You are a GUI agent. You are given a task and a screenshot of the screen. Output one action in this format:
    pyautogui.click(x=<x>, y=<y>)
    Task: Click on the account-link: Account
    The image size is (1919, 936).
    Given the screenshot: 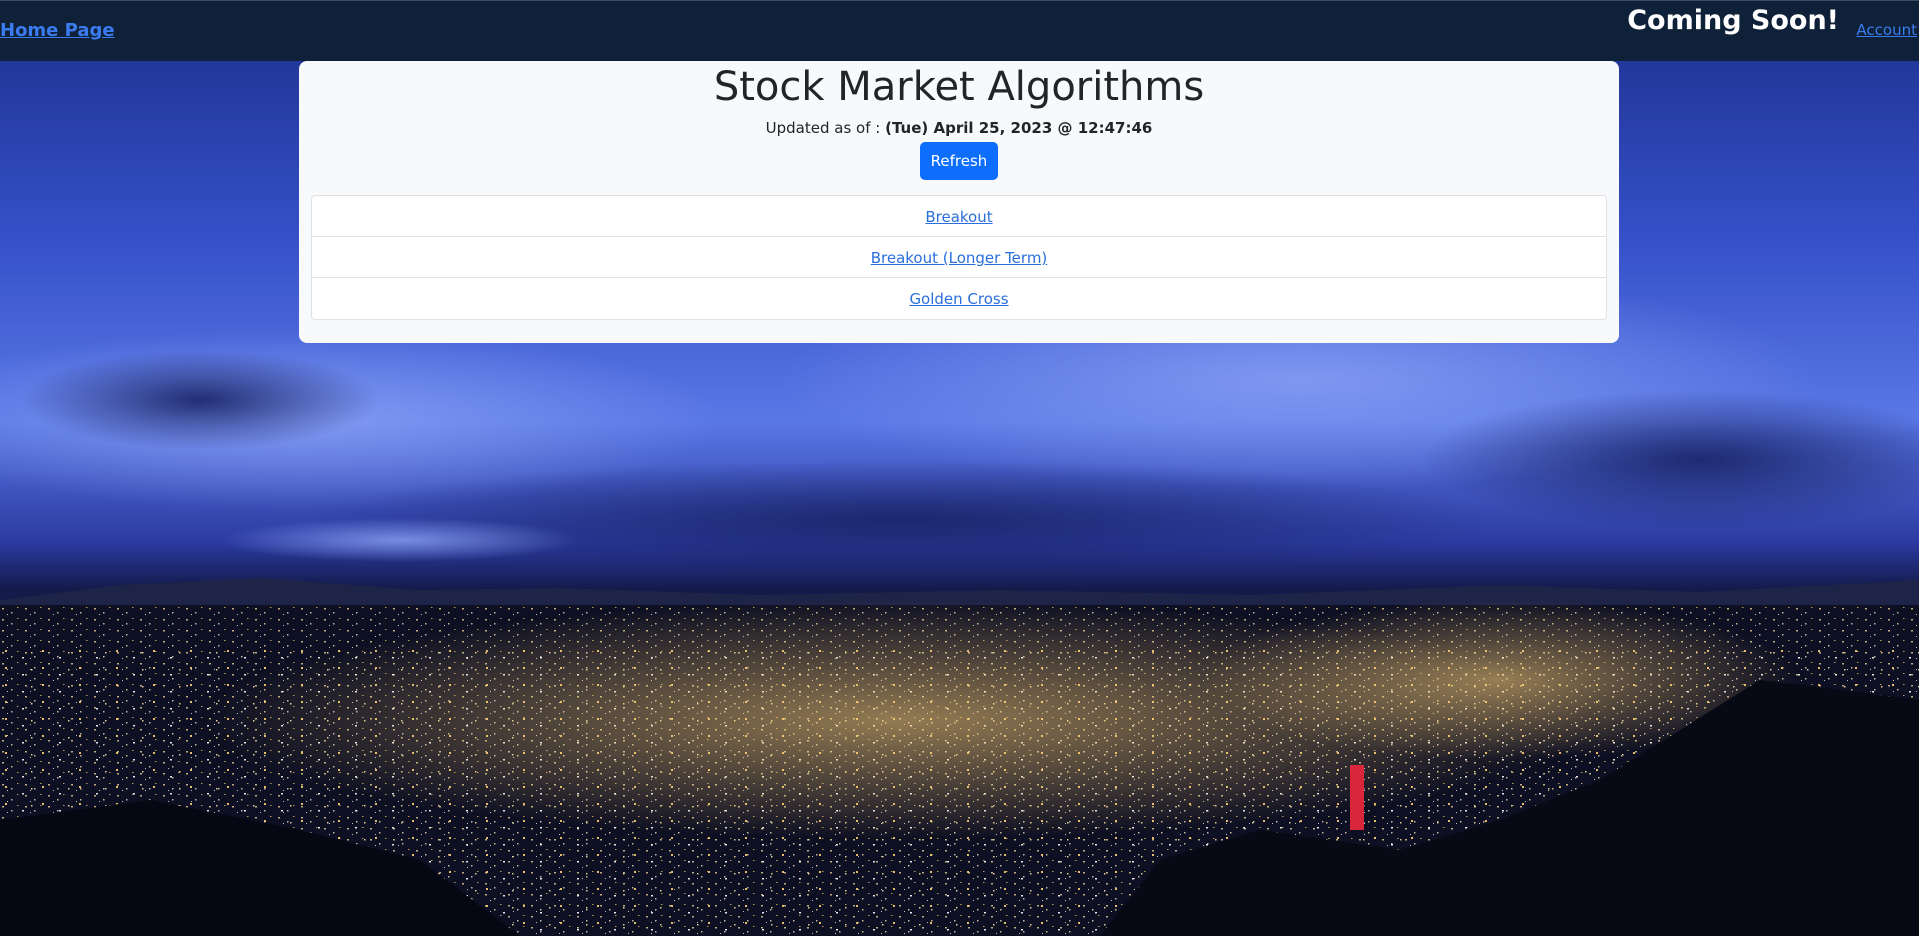 What is the action you would take?
    pyautogui.click(x=1886, y=30)
    